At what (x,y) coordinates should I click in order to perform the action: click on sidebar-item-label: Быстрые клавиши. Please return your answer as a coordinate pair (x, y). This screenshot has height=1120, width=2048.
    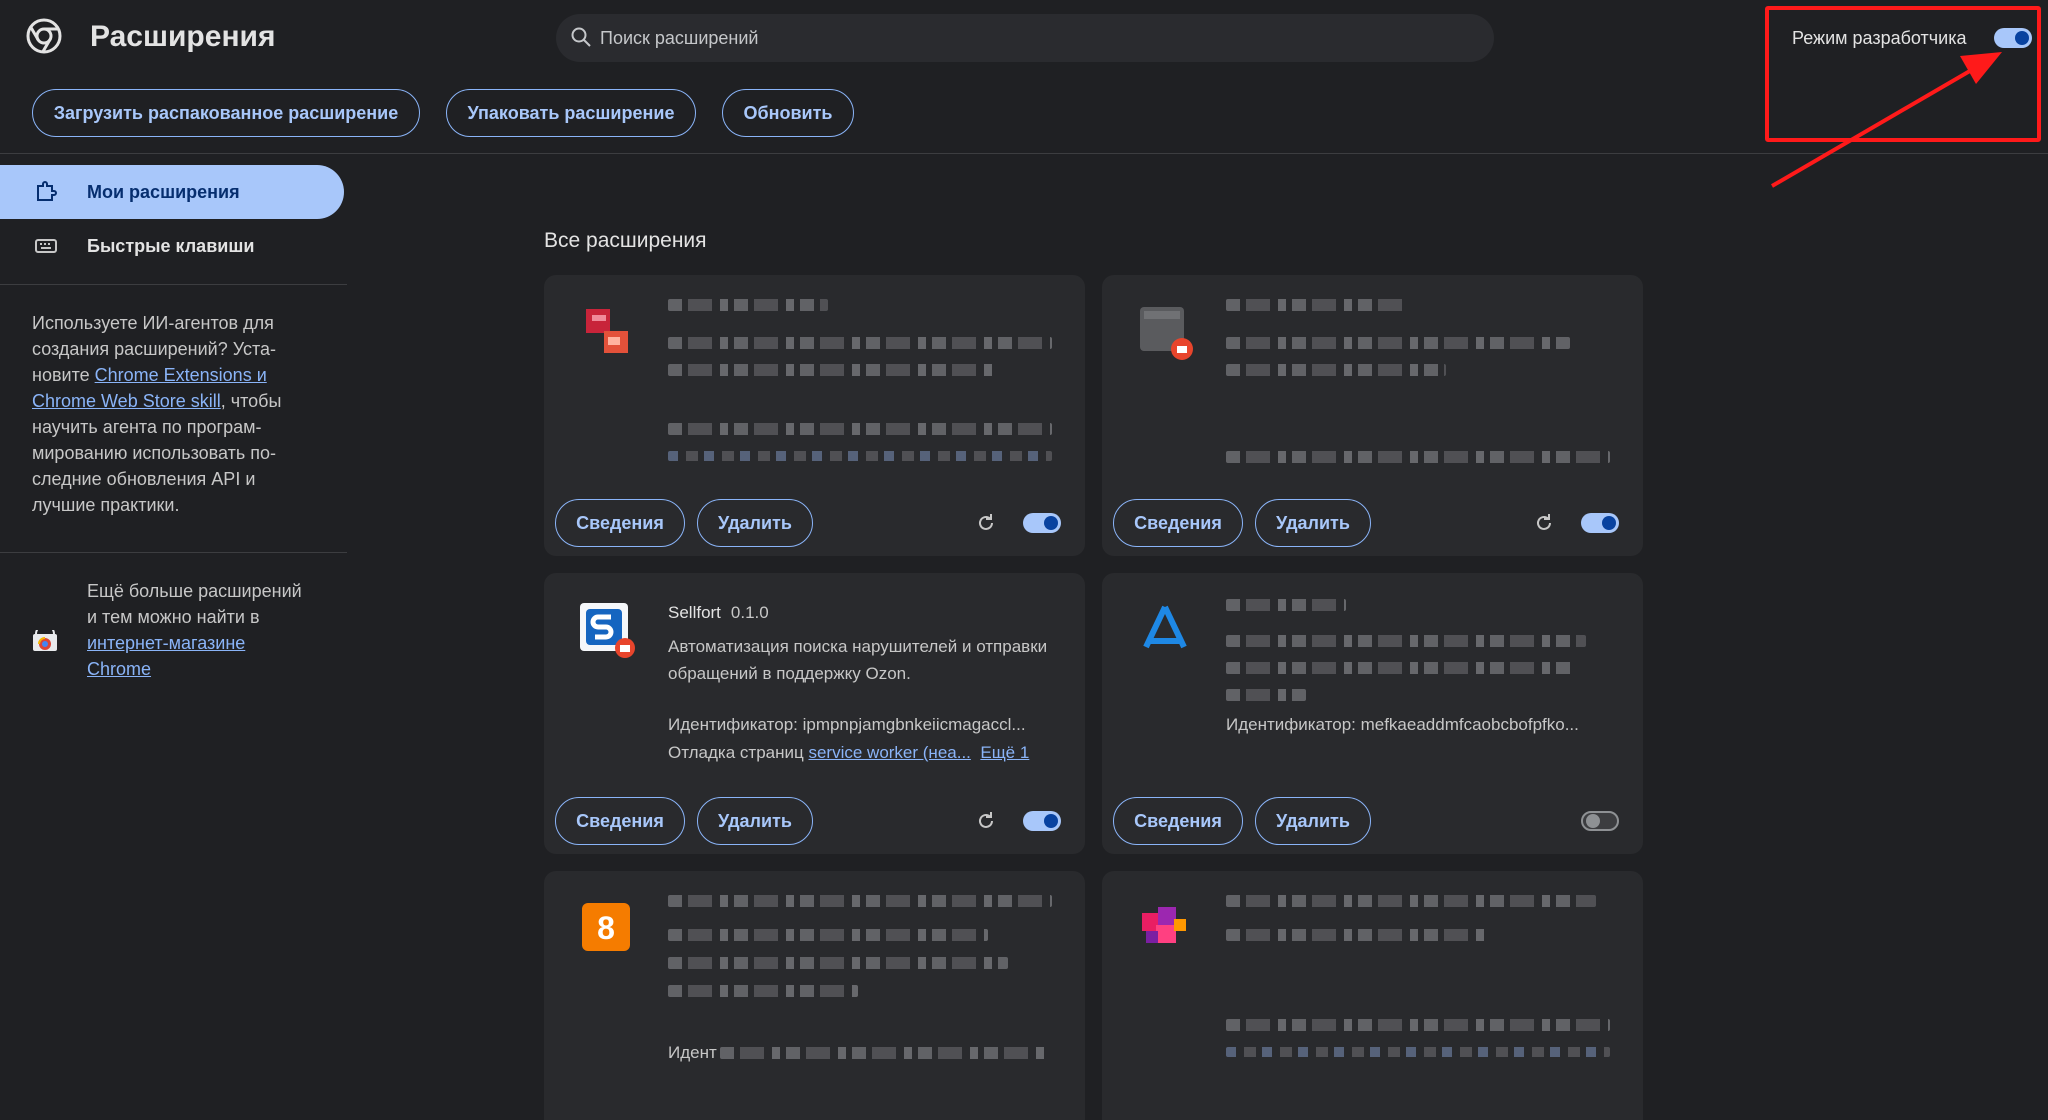
    Looking at the image, I should click on (171, 245).